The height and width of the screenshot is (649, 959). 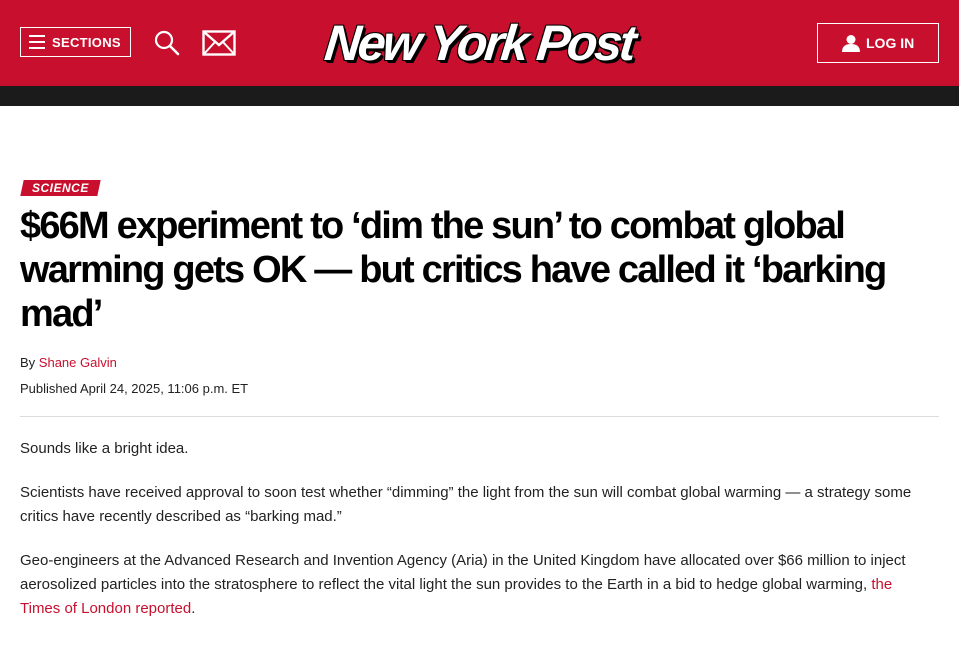 I want to click on paragraph-1: Sounds like a bright idea., so click(x=104, y=448).